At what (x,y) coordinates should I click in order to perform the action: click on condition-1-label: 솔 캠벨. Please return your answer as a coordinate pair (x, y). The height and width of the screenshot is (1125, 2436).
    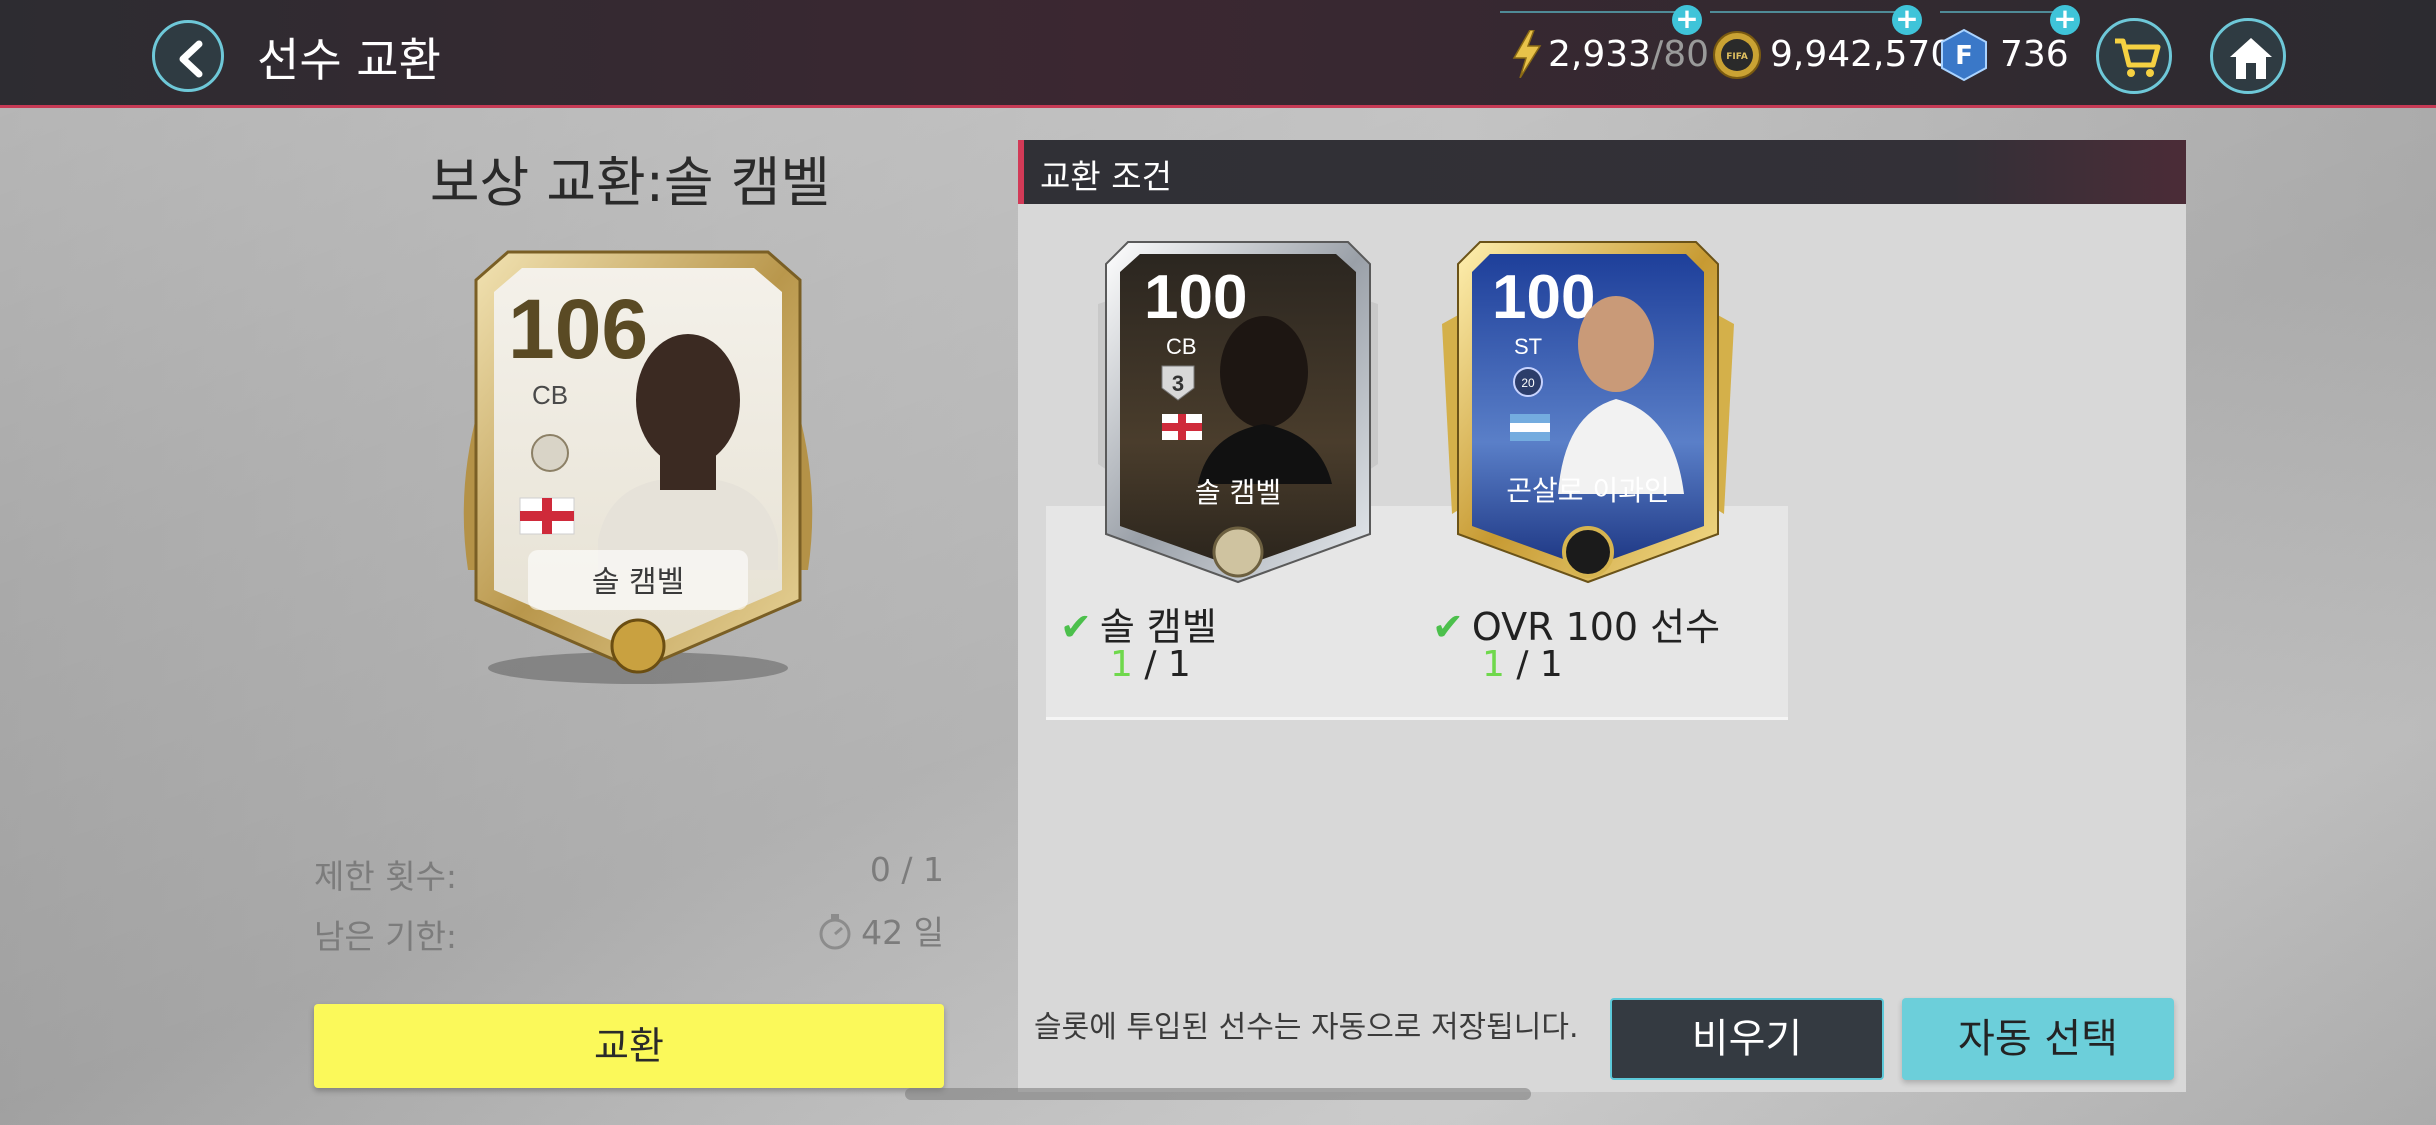
    Looking at the image, I should click on (1158, 627).